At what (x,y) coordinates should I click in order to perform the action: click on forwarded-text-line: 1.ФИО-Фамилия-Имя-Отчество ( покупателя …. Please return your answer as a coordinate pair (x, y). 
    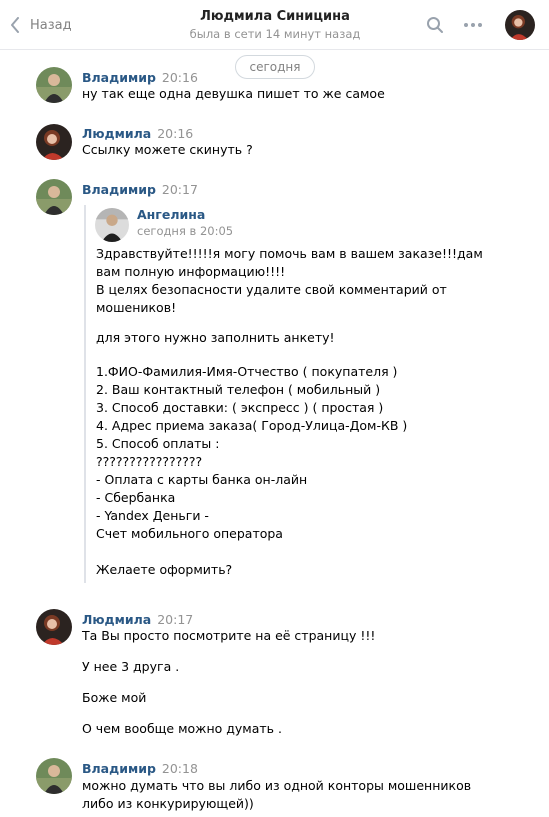
    Looking at the image, I should click on (247, 371).